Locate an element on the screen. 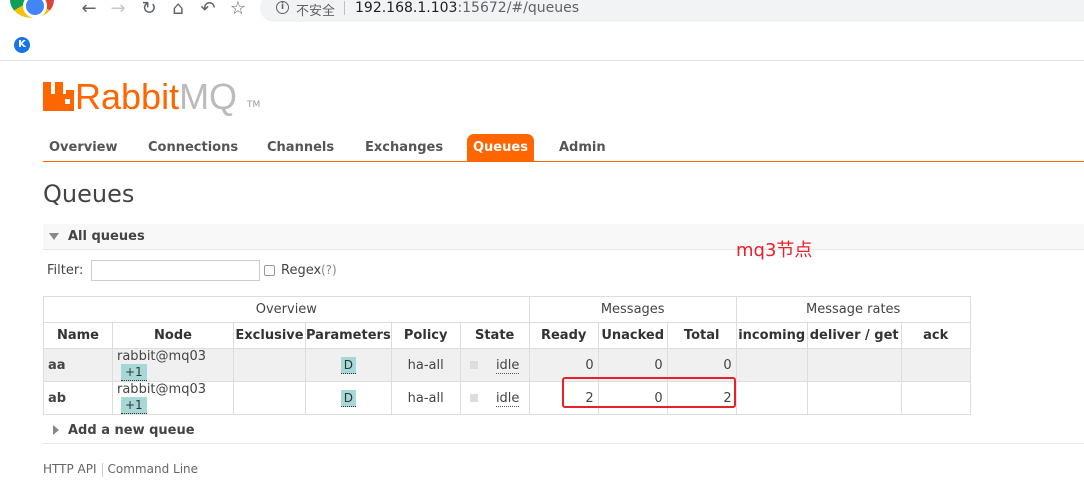  tab-channels: Channels is located at coordinates (300, 147).